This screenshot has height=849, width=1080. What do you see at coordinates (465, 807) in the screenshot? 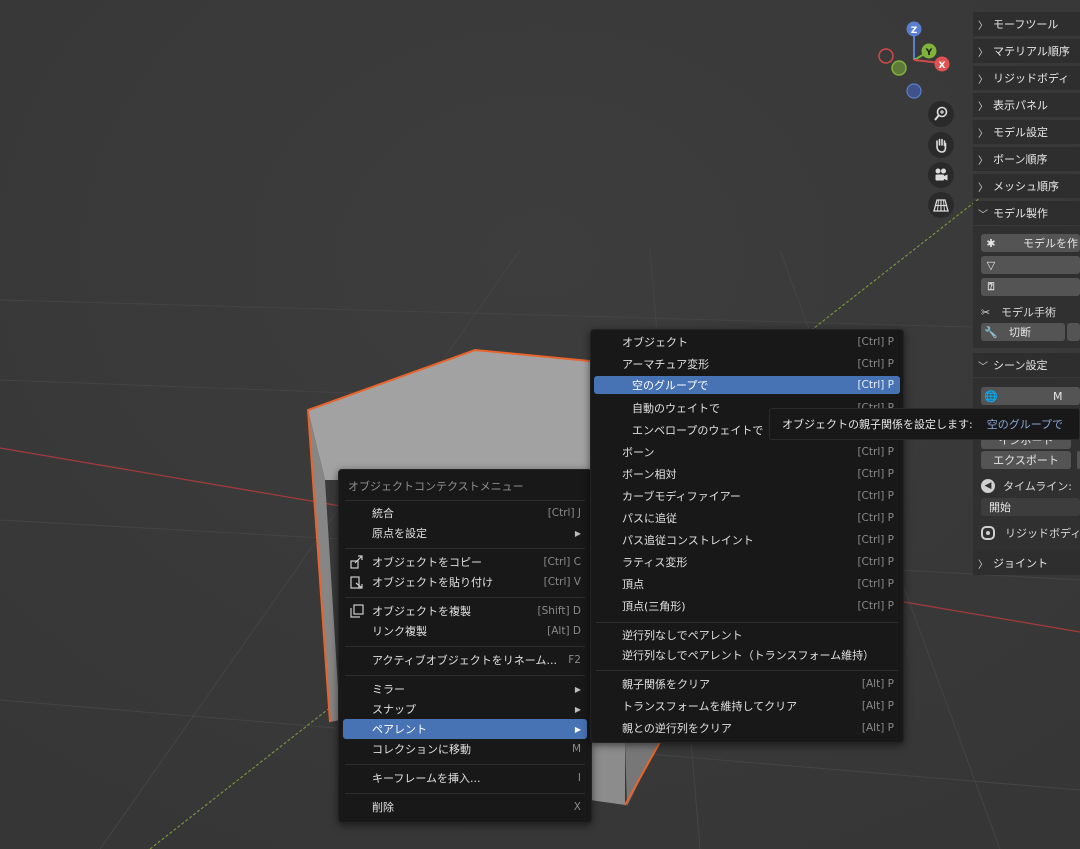
I see `menu-item-delete: 削除 X` at bounding box center [465, 807].